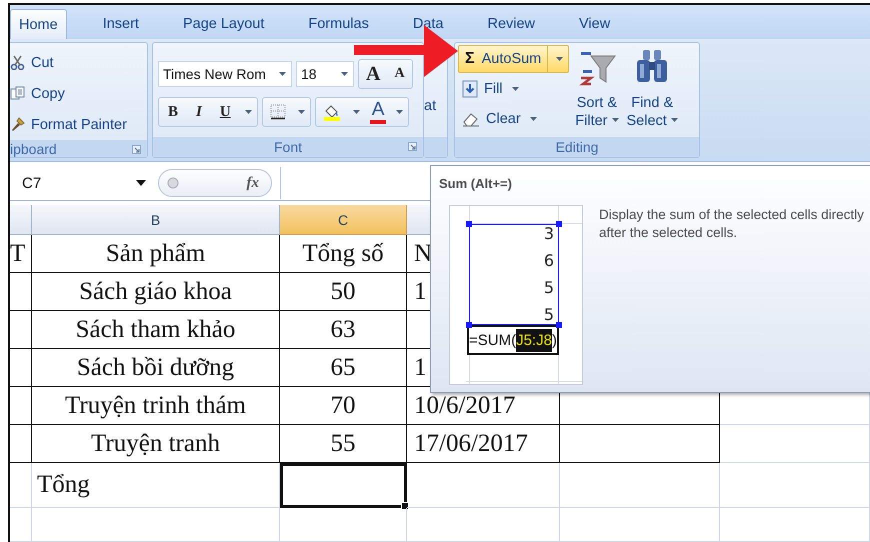  What do you see at coordinates (278, 112) in the screenshot?
I see `borders-icon` at bounding box center [278, 112].